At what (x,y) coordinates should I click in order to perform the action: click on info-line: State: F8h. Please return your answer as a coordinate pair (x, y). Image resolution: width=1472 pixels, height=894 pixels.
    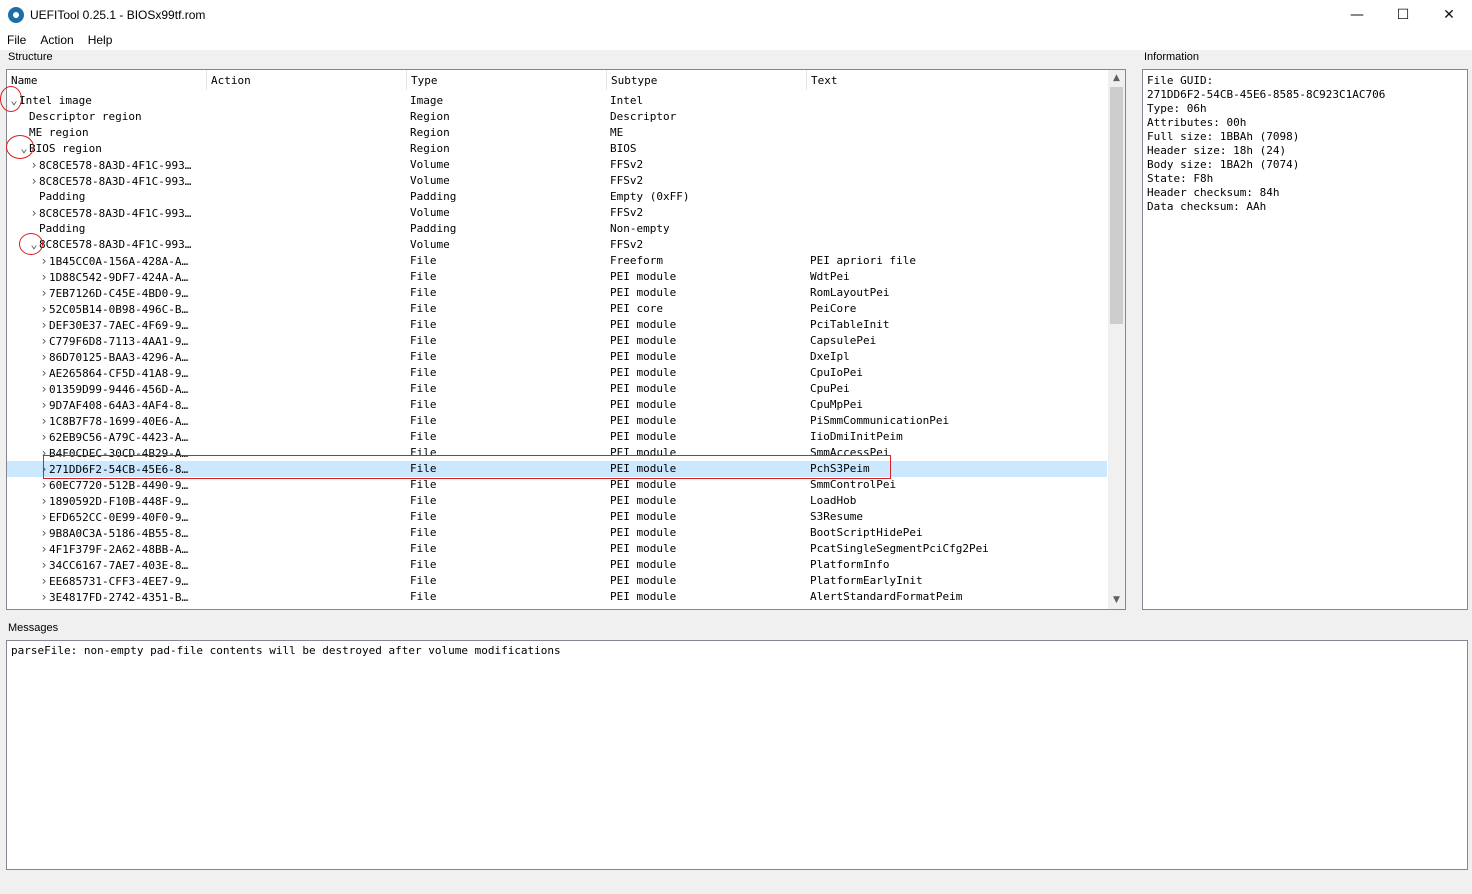
    Looking at the image, I should click on (1180, 178).